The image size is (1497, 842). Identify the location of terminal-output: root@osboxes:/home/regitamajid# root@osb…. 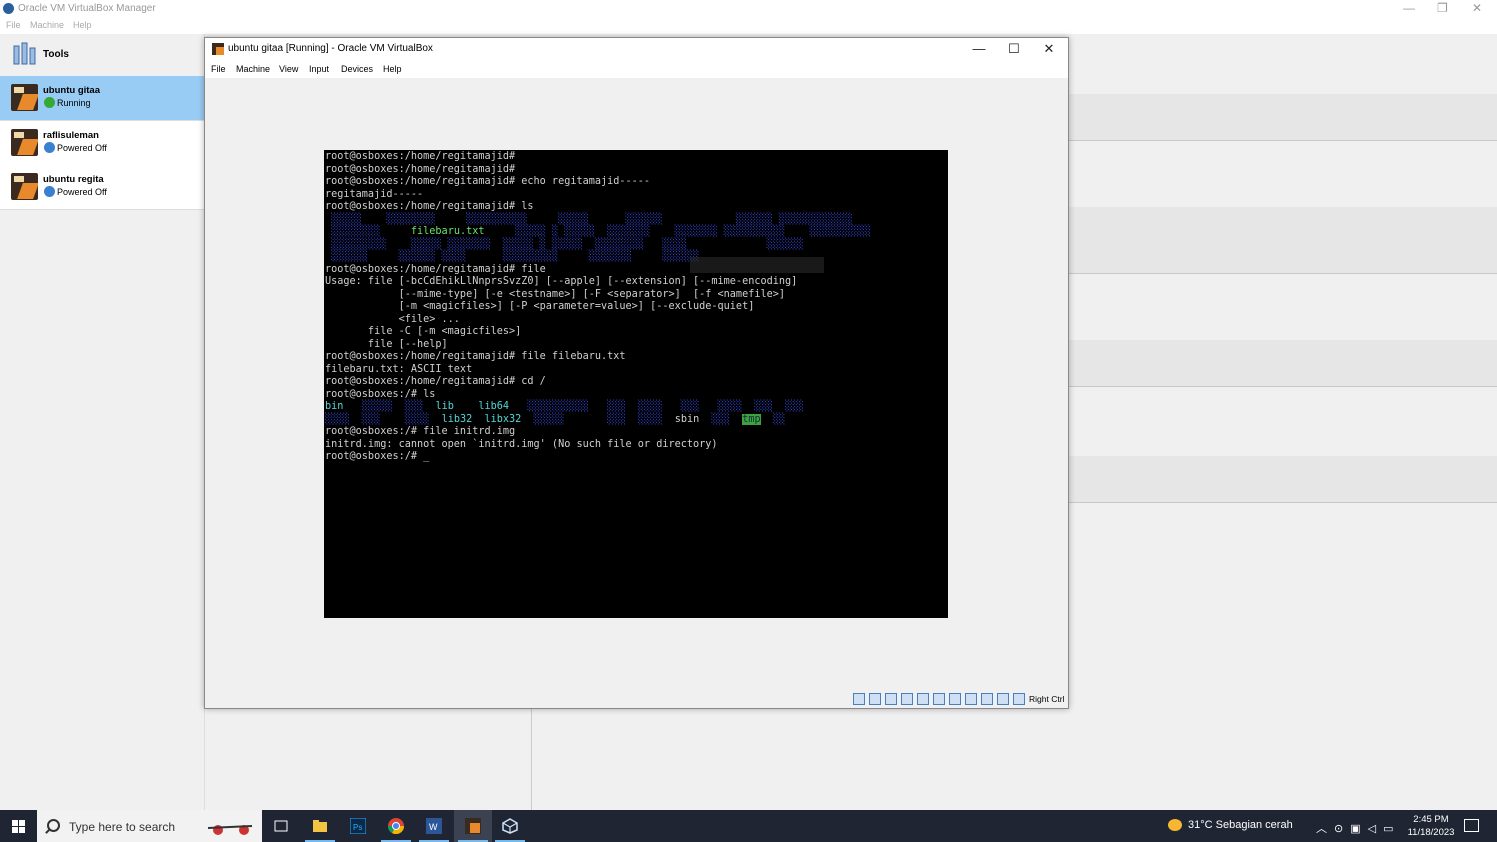
(598, 306).